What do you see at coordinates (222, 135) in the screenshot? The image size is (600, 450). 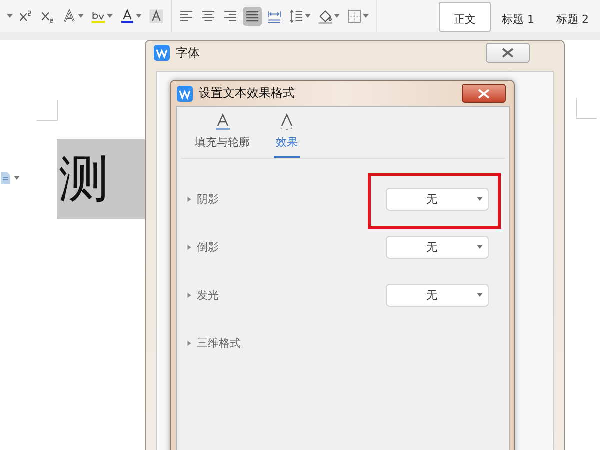 I see `tab: 填充与轮廓` at bounding box center [222, 135].